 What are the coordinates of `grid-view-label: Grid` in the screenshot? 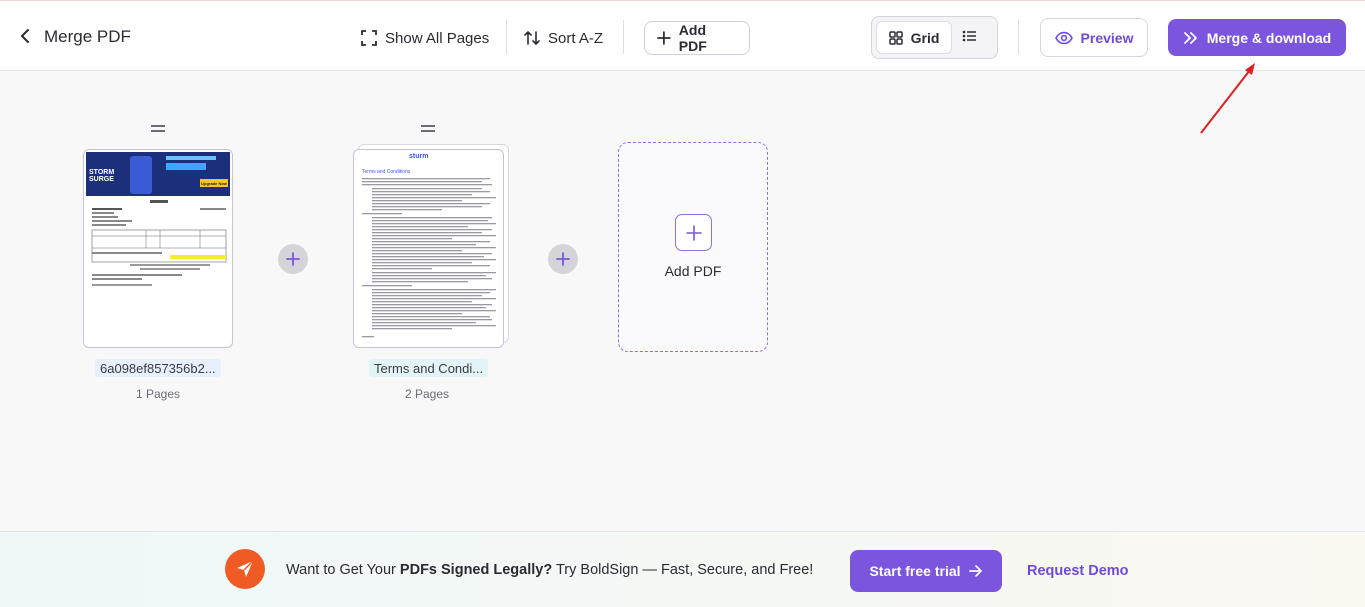 It's located at (925, 37).